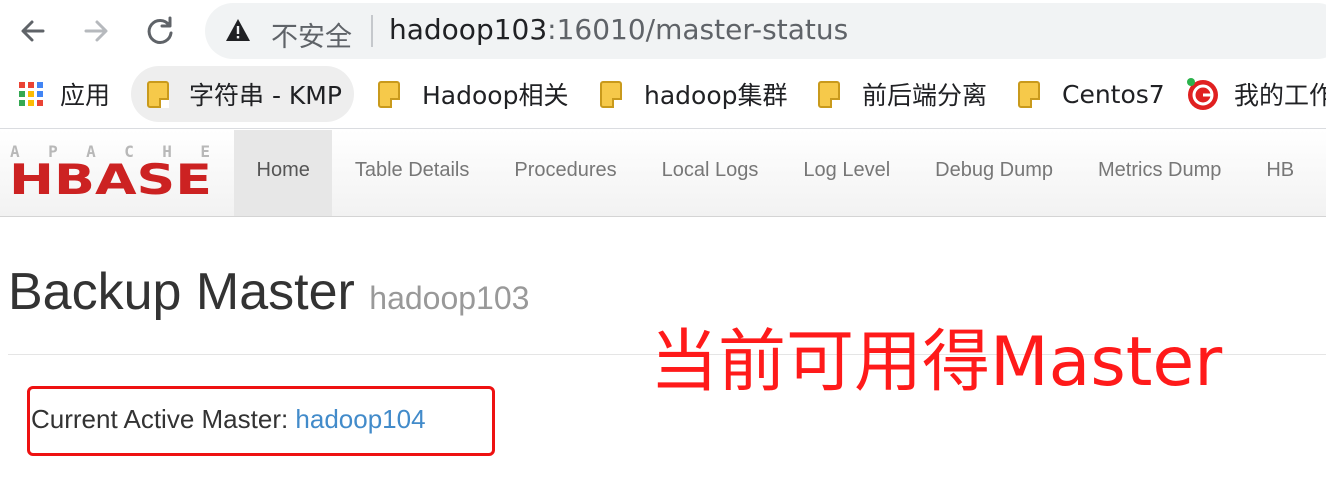 This screenshot has height=497, width=1326. I want to click on bookmark-apps: 应用, so click(64, 94).